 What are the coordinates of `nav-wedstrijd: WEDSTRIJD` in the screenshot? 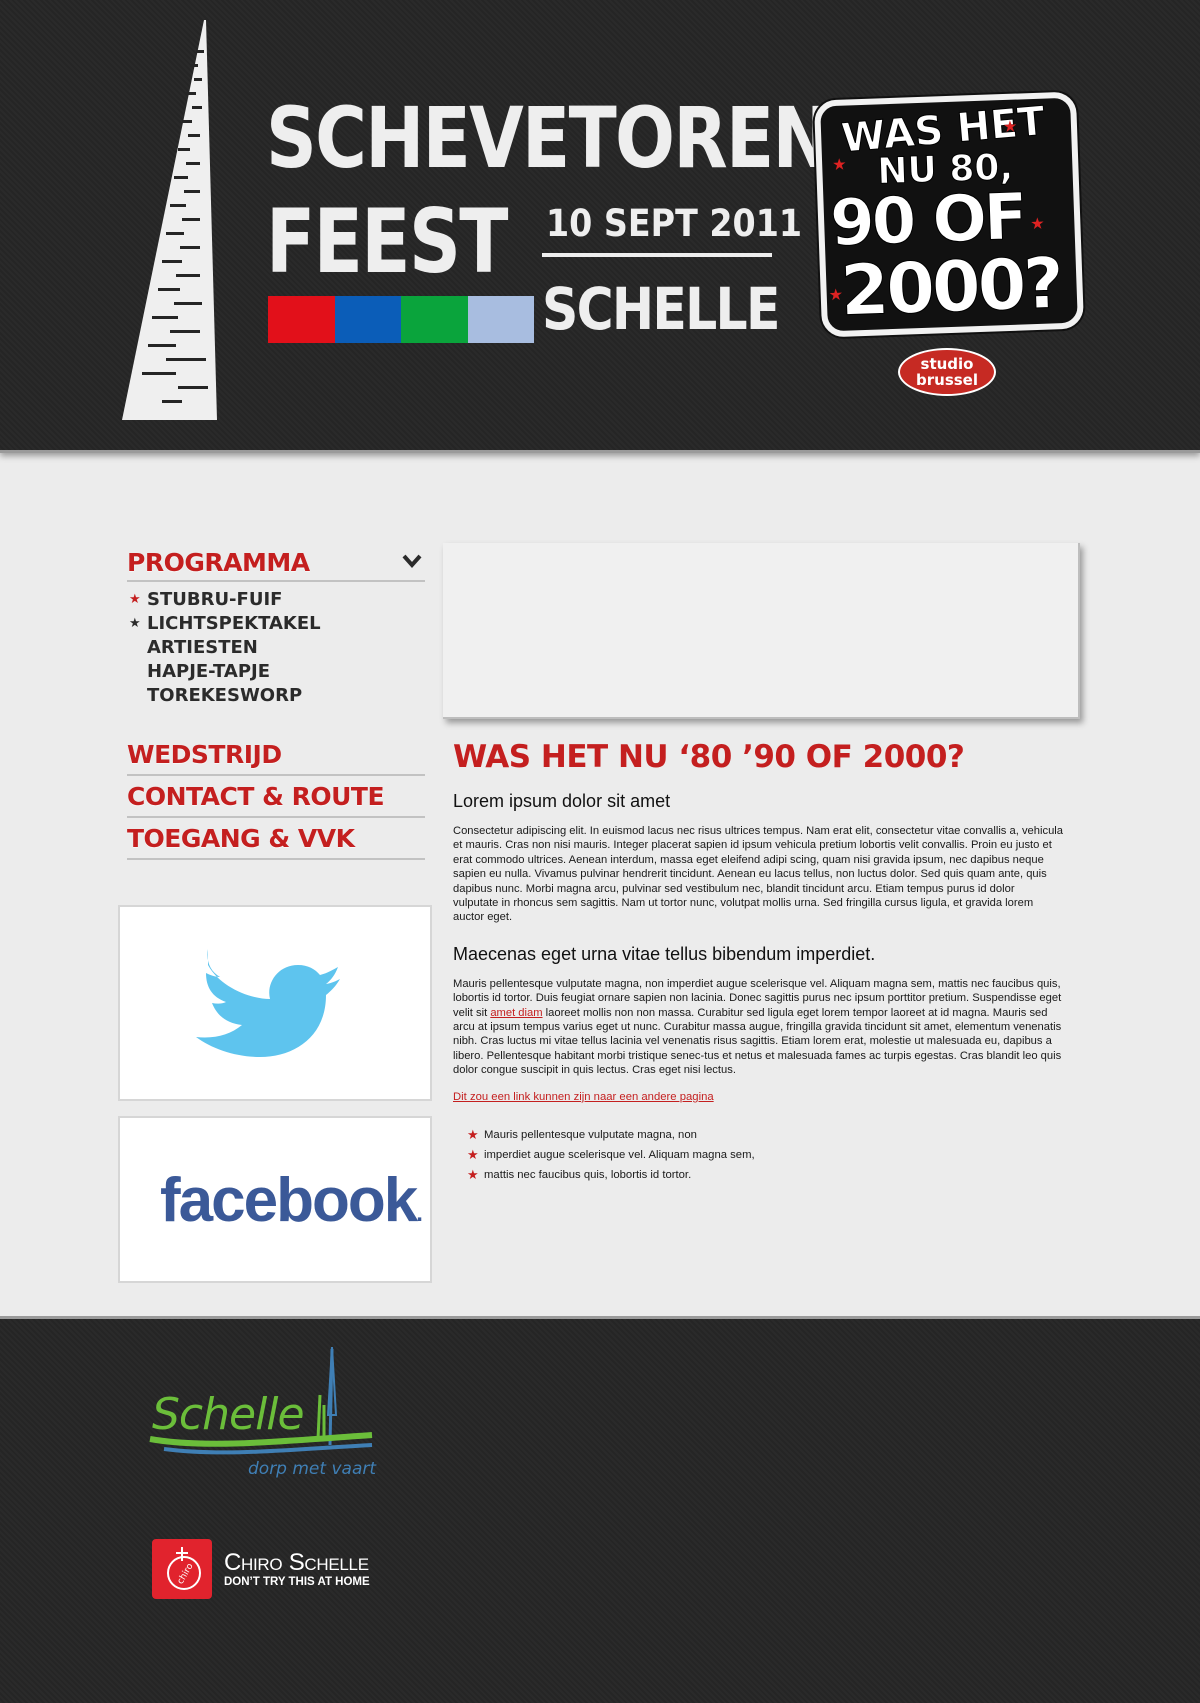 It's located at (276, 756).